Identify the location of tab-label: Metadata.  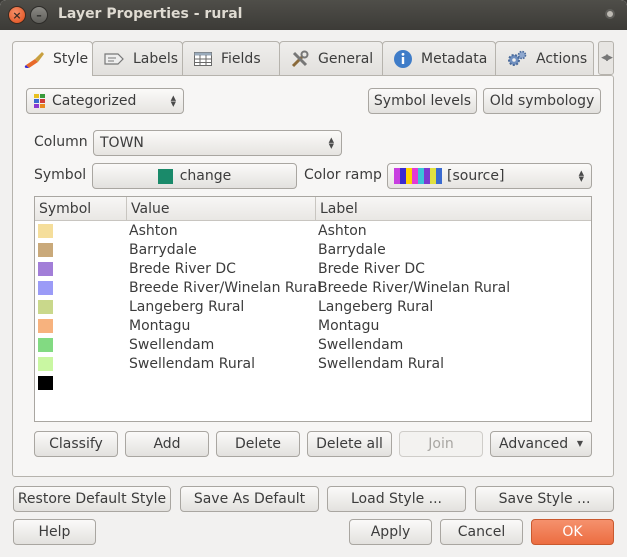
(454, 58).